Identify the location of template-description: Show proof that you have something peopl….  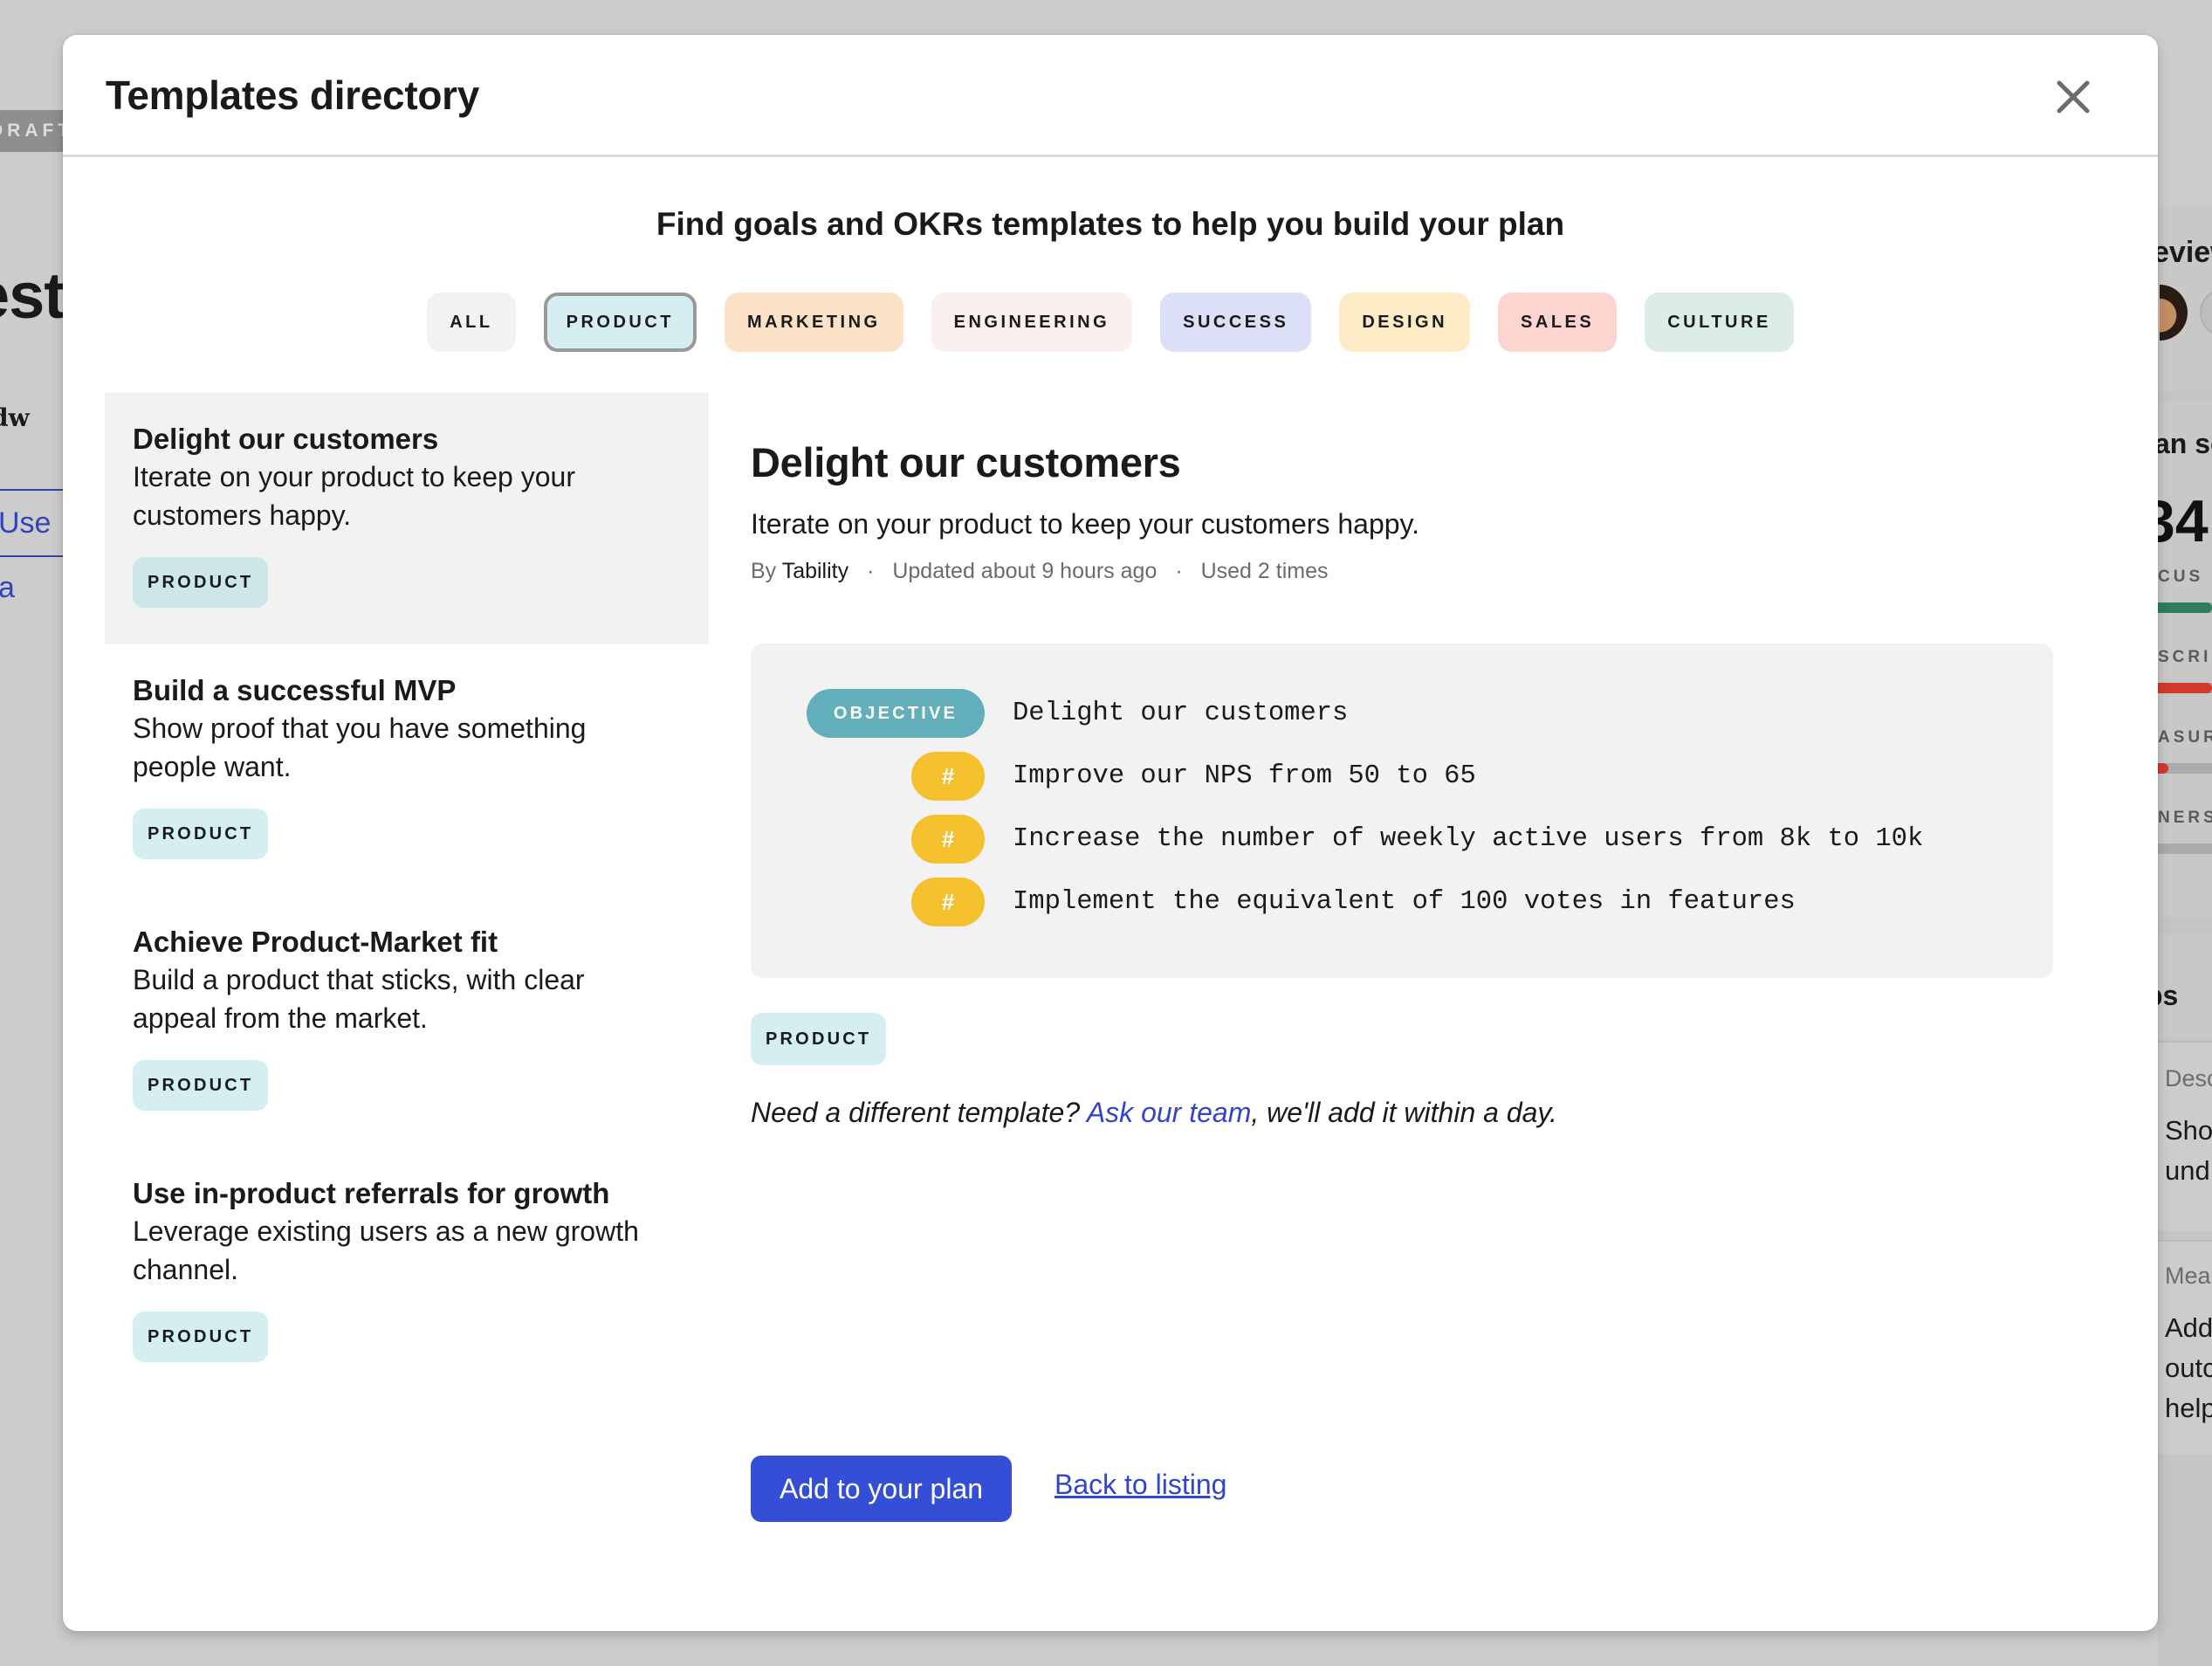
(360, 747).